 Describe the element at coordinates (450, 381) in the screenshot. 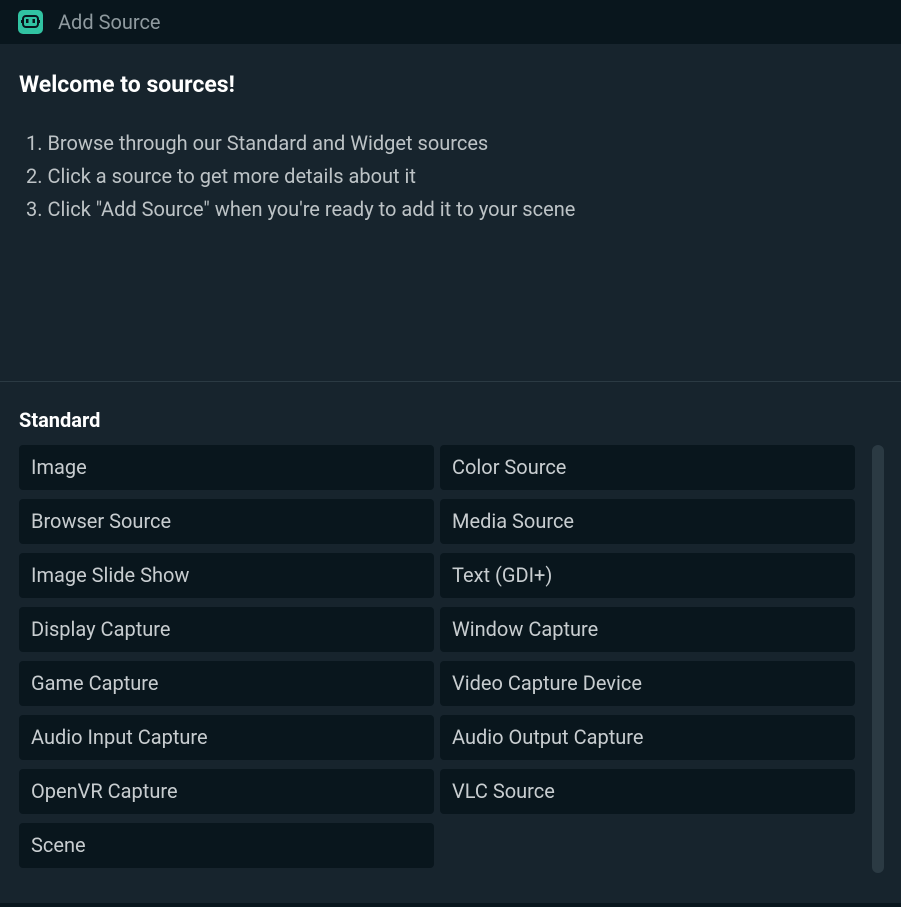

I see `section-divider` at that location.